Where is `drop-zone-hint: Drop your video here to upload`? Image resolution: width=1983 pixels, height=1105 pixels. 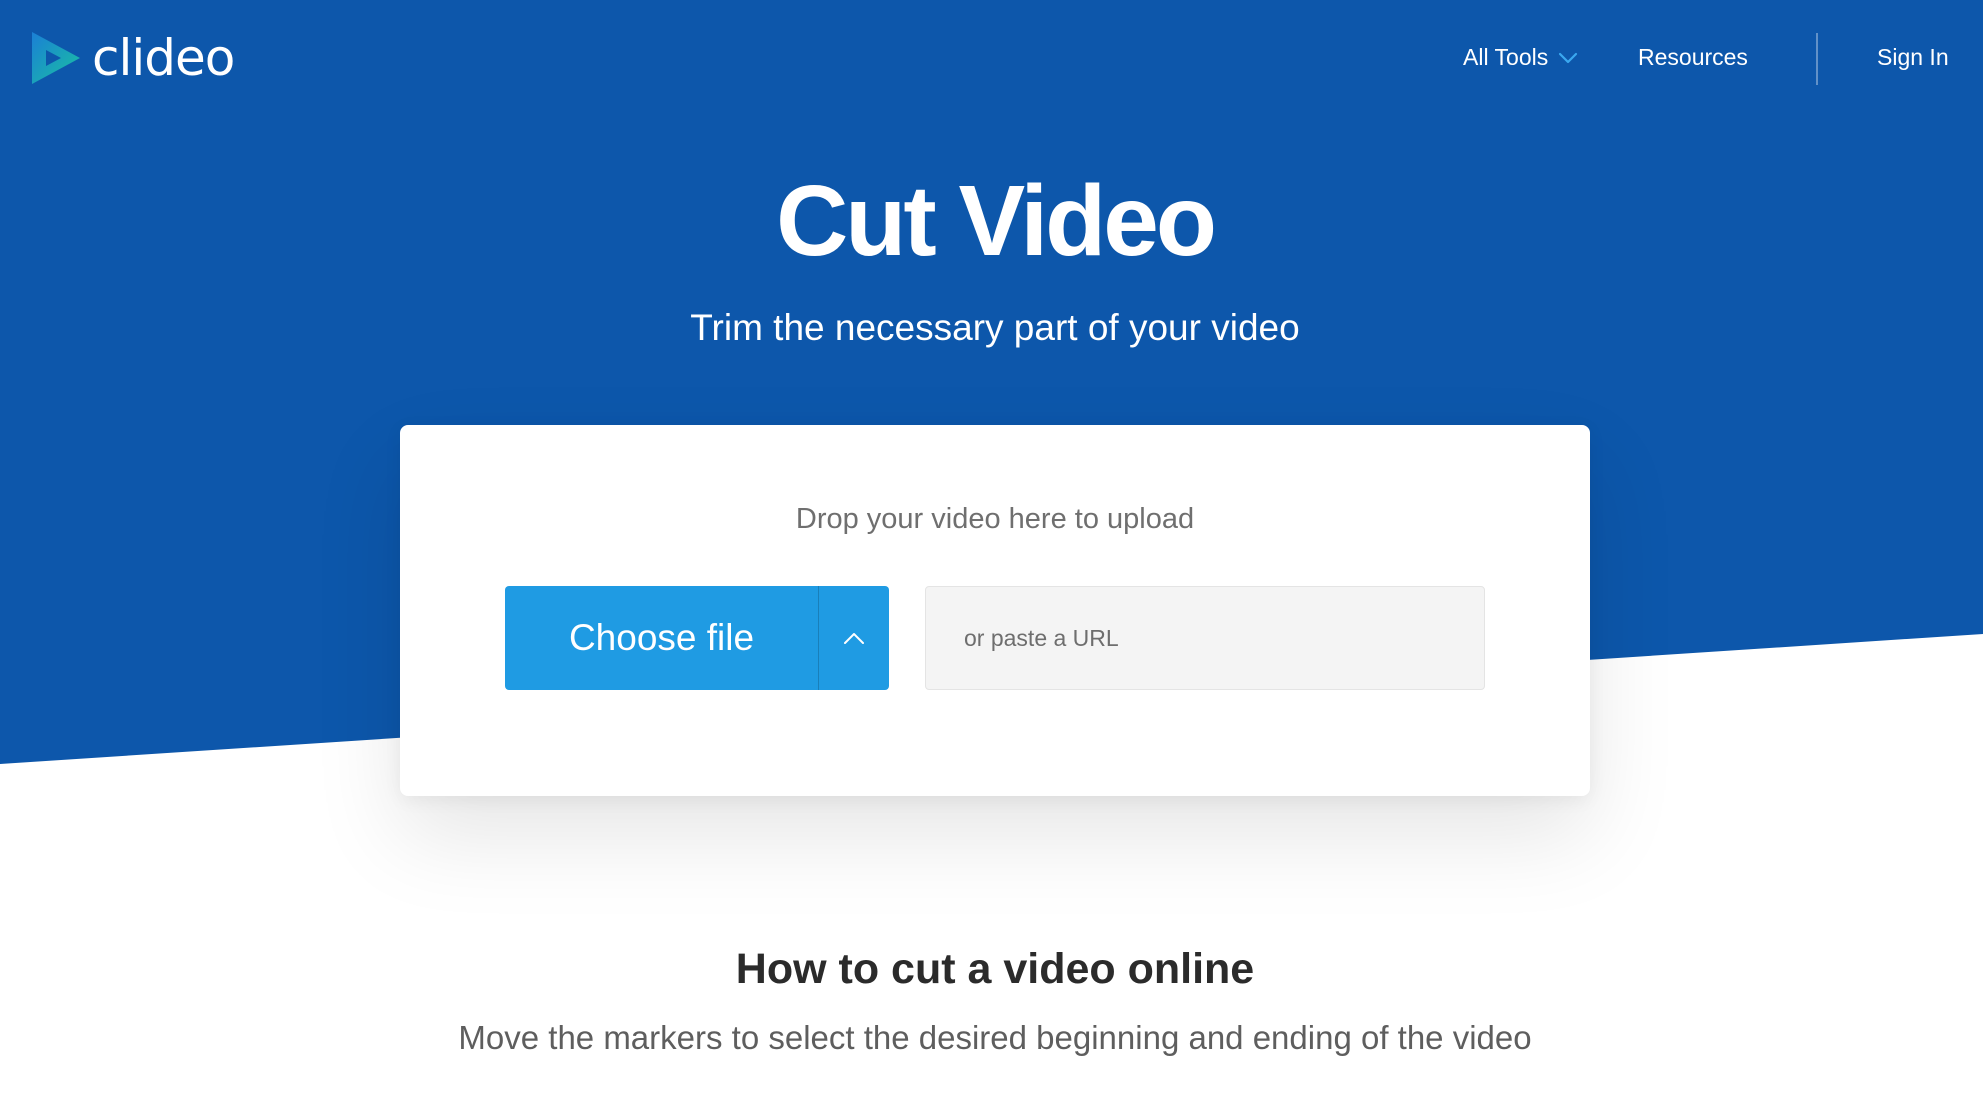
drop-zone-hint: Drop your video here to upload is located at coordinates (995, 519).